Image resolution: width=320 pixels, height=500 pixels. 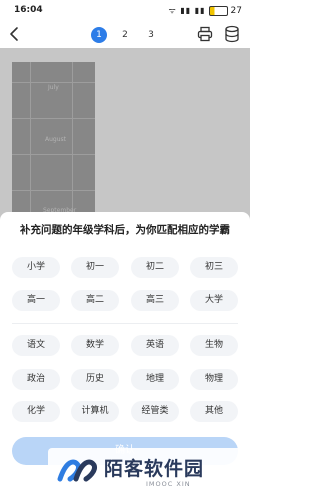 What do you see at coordinates (155, 345) in the screenshot?
I see `subject-chip: 英语` at bounding box center [155, 345].